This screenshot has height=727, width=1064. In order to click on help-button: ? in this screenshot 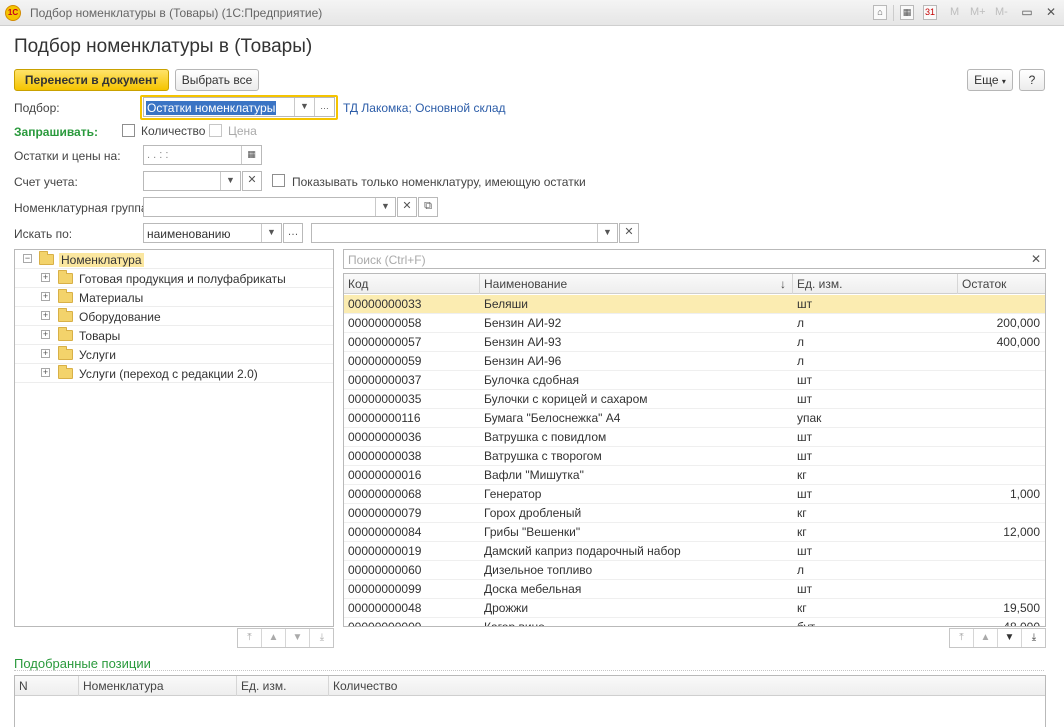, I will do `click(1032, 80)`.